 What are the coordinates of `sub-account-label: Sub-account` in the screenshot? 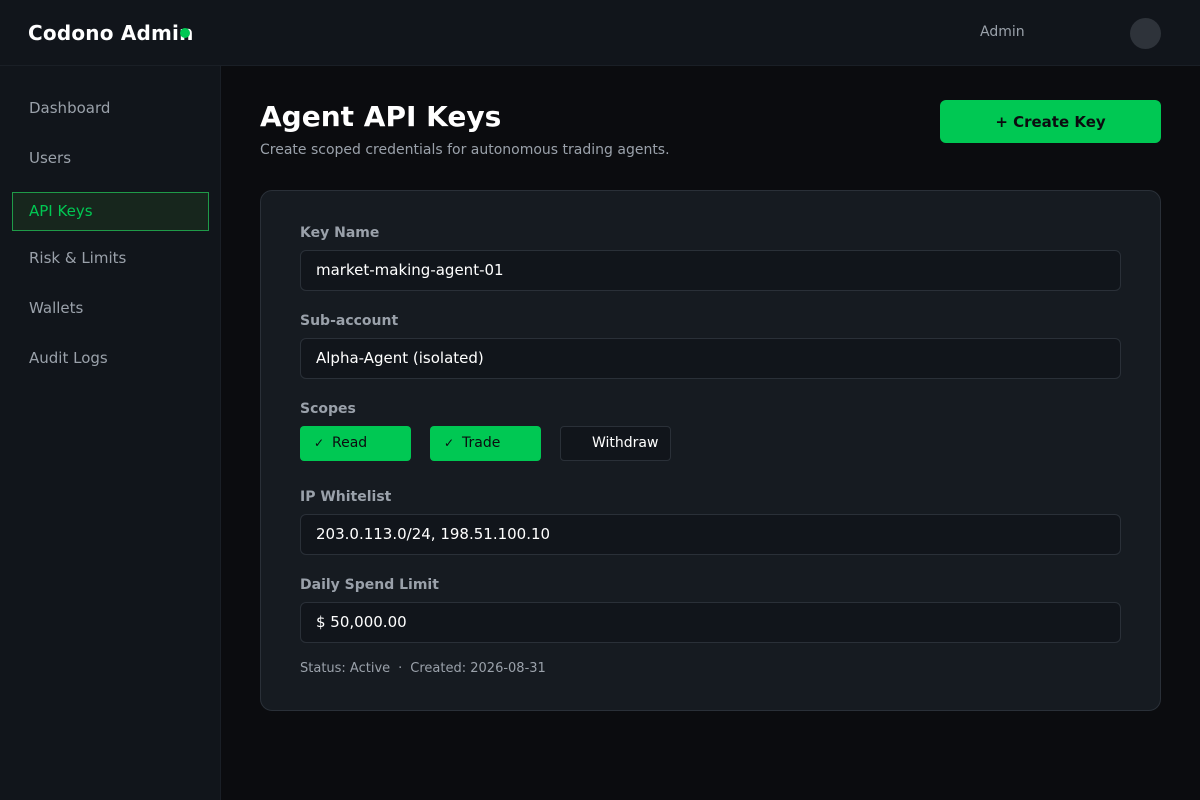 It's located at (349, 321).